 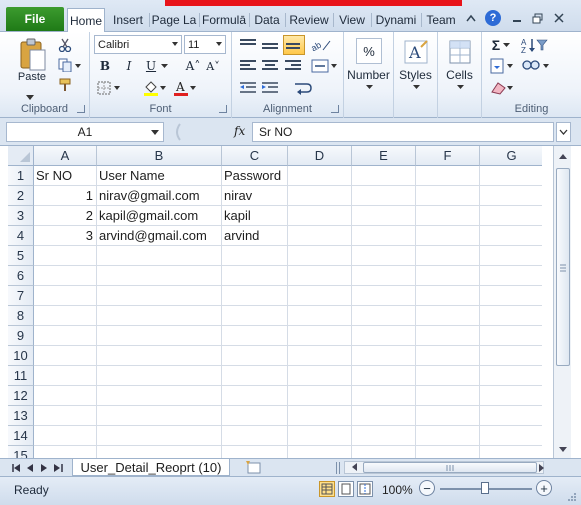 What do you see at coordinates (255, 236) in the screenshot?
I see `cell-c4: arvind` at bounding box center [255, 236].